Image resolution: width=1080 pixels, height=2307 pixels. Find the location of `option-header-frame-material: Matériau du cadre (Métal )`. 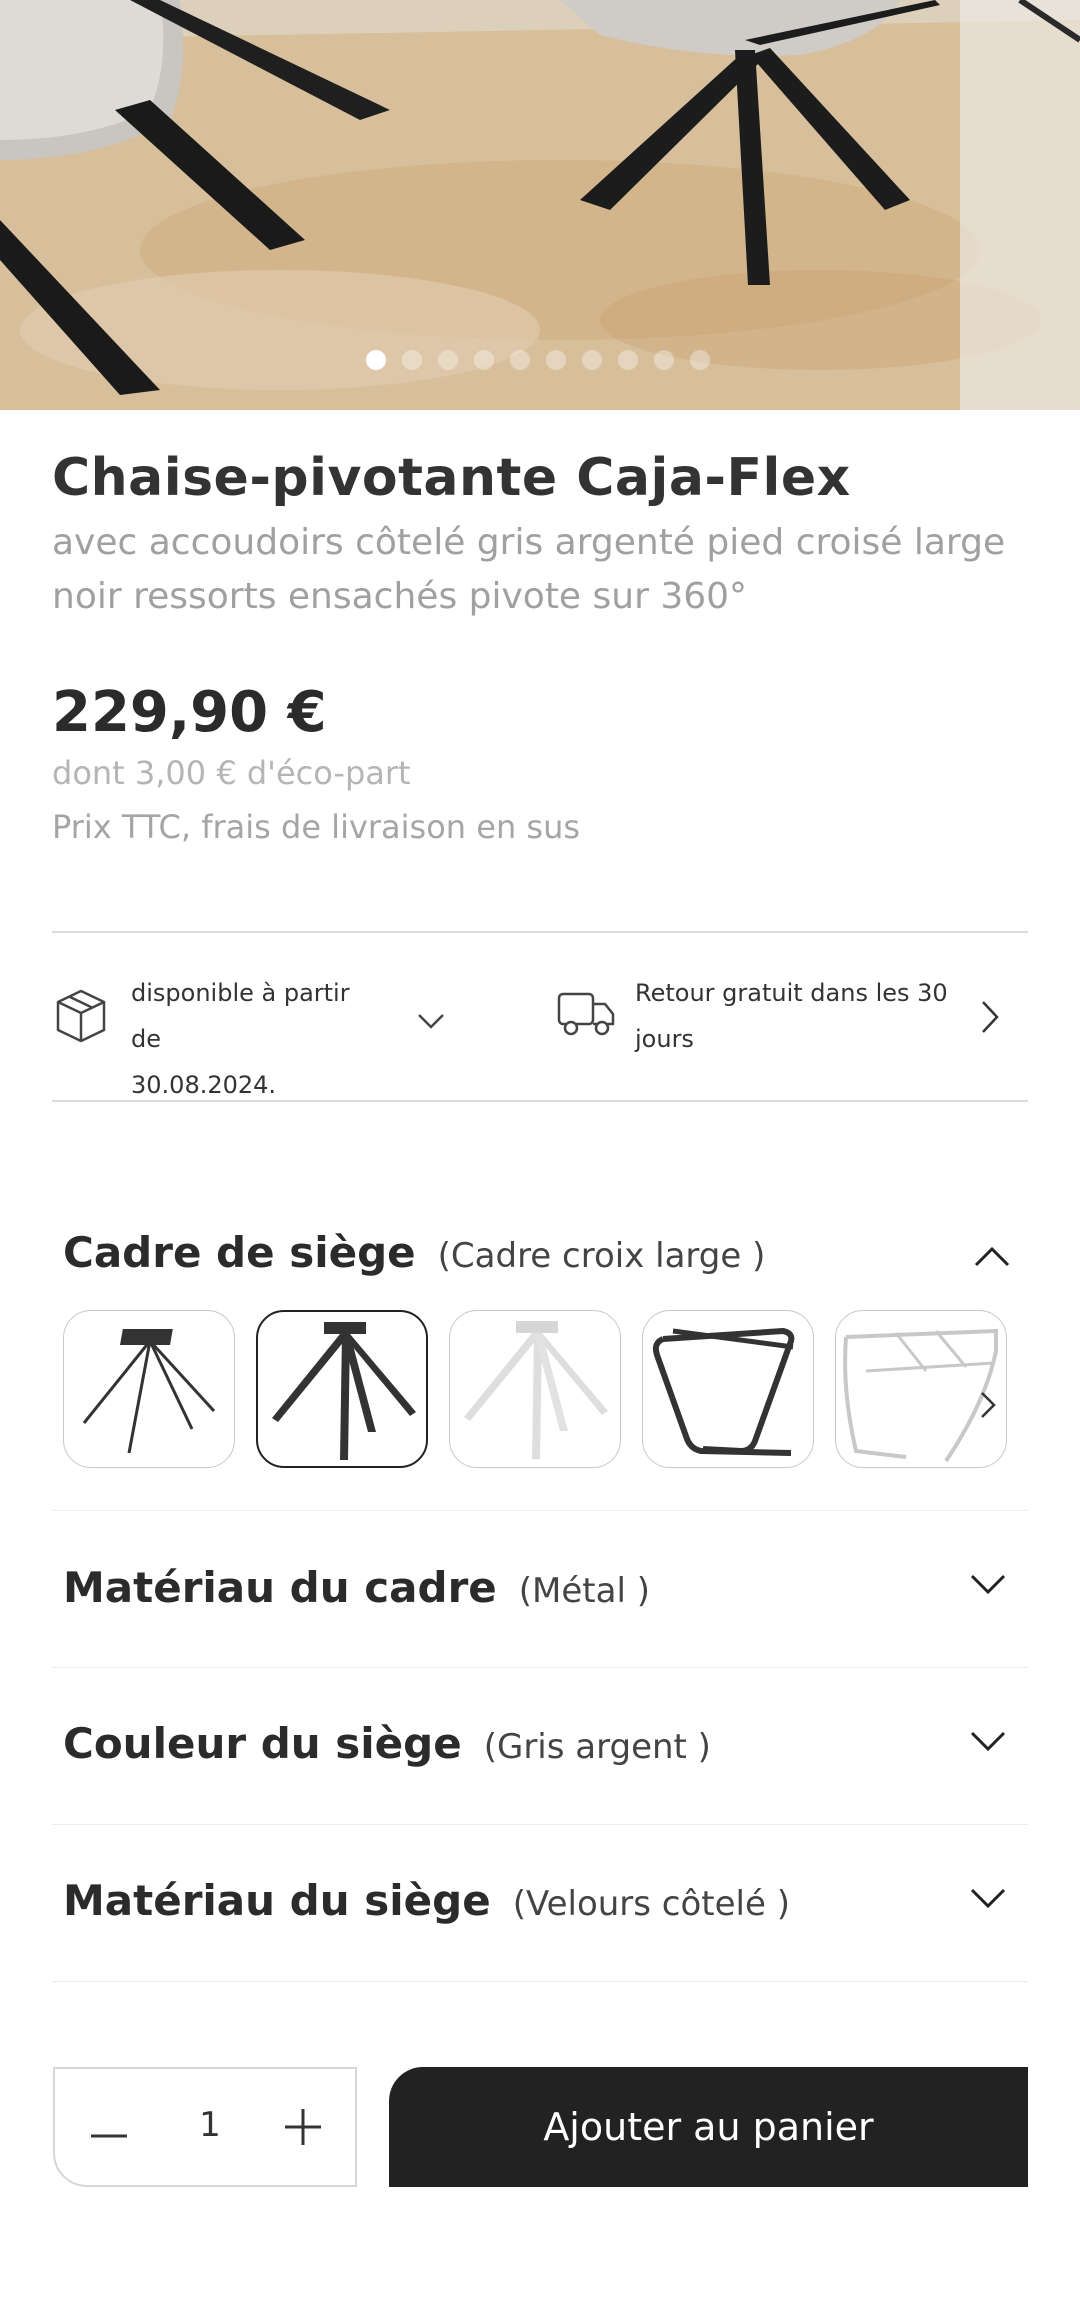

option-header-frame-material: Matériau du cadre (Métal ) is located at coordinates (356, 1587).